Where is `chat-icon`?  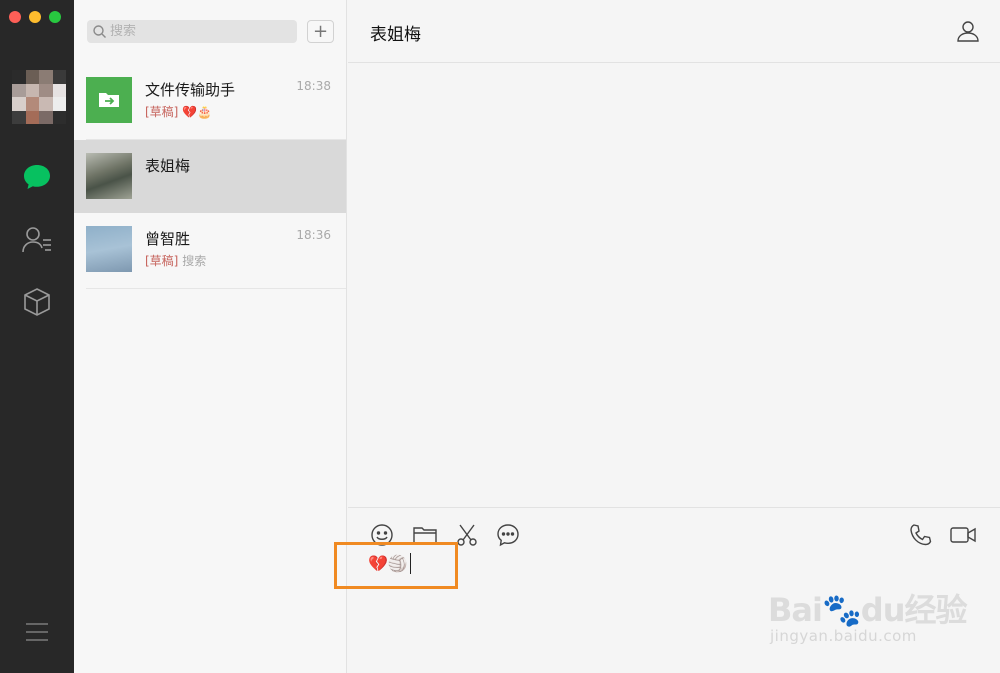
chat-icon is located at coordinates (37, 177).